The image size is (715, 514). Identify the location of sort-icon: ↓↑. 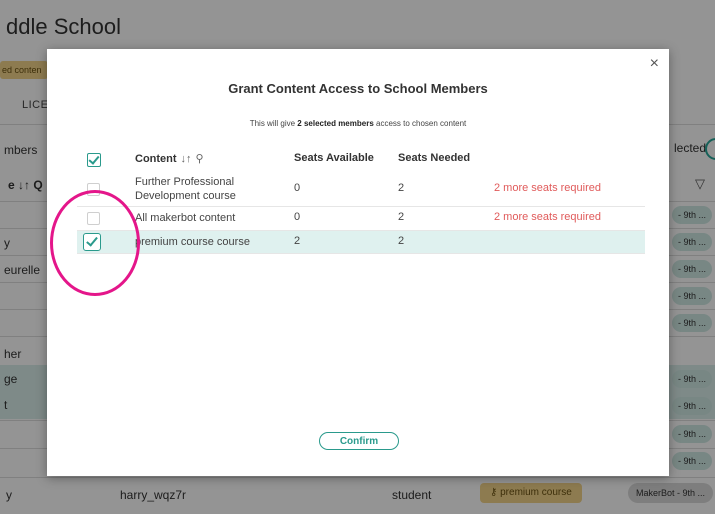
(186, 159).